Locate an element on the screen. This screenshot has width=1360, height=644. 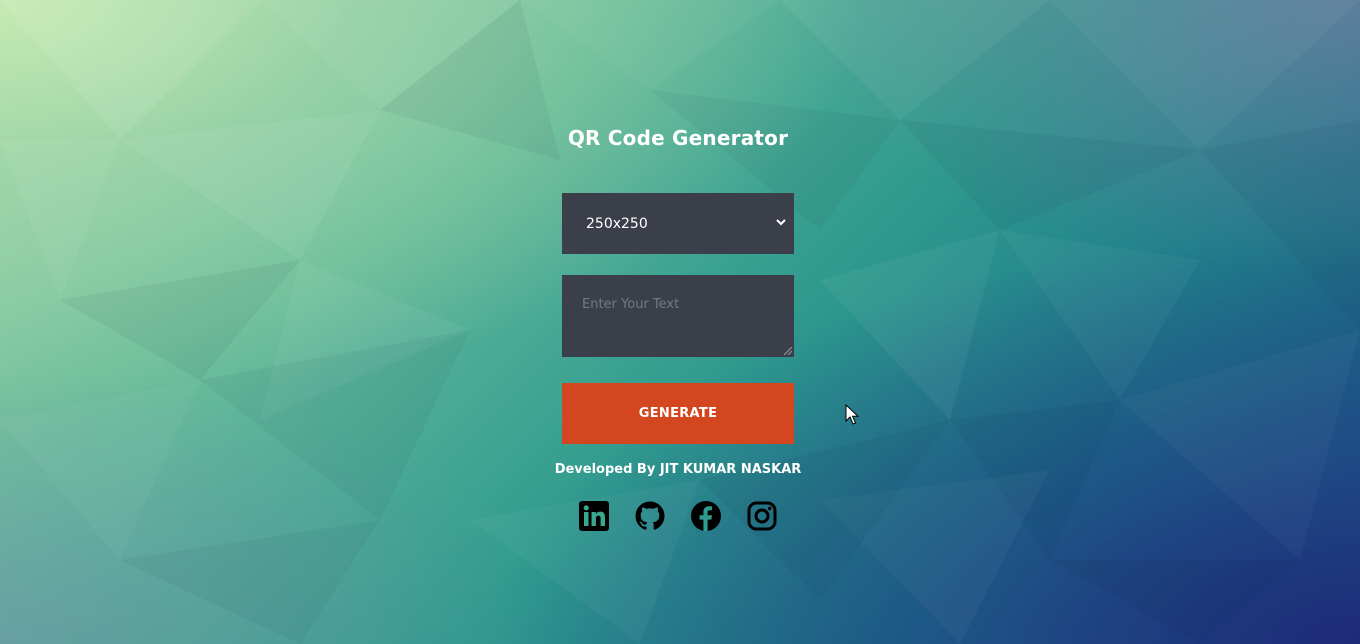
chevron-down-icon is located at coordinates (781, 222).